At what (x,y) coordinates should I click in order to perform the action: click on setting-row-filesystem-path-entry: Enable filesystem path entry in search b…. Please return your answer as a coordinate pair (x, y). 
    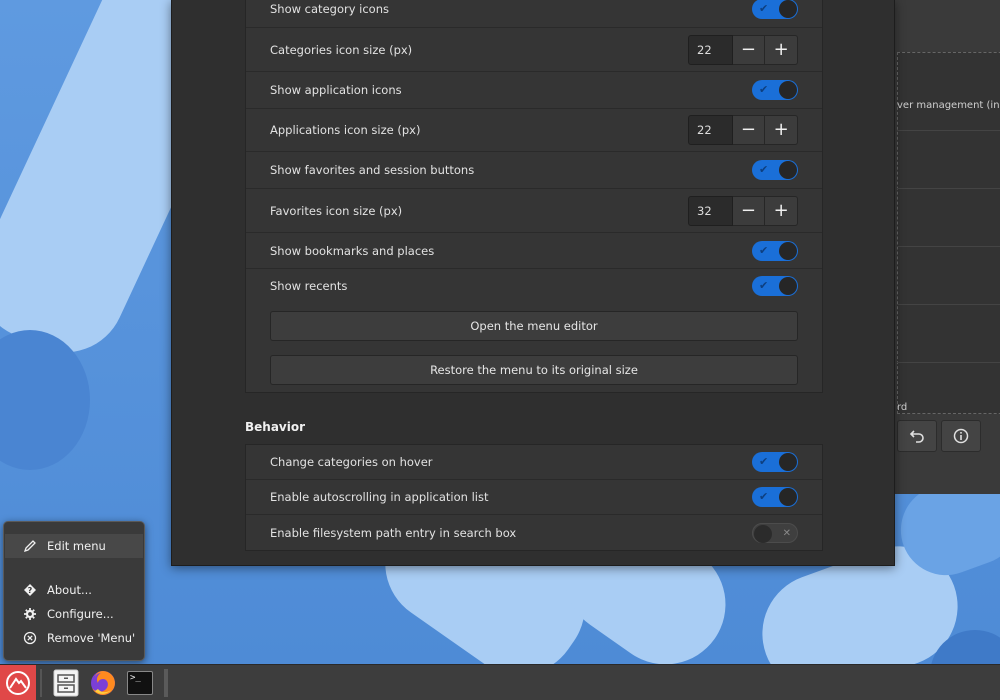
    Looking at the image, I should click on (534, 532).